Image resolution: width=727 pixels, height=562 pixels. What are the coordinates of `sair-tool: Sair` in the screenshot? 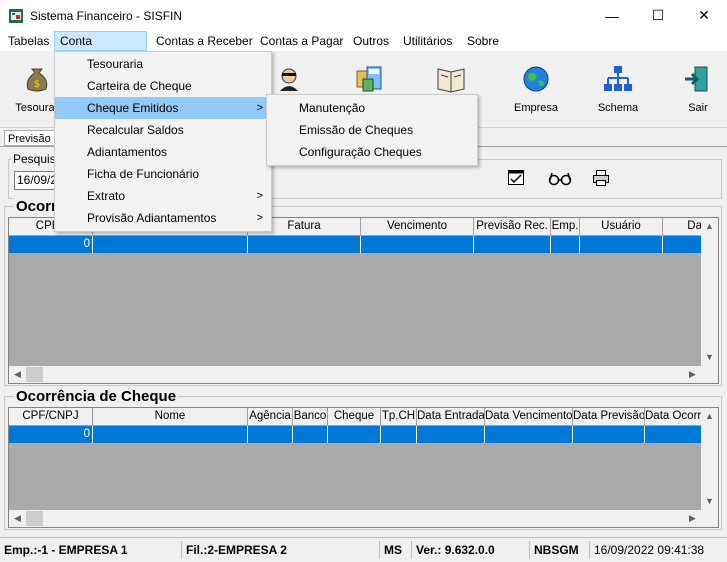 It's located at (697, 86).